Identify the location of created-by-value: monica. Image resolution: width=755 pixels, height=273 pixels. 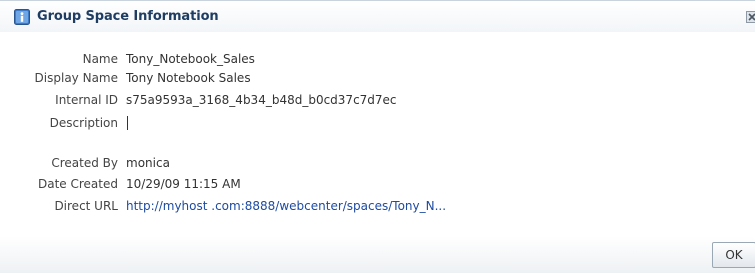
(148, 163).